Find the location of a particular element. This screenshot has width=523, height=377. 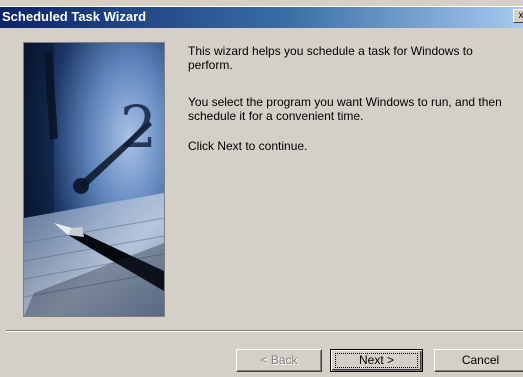

window-title: Scheduled Task Wizard is located at coordinates (74, 16).